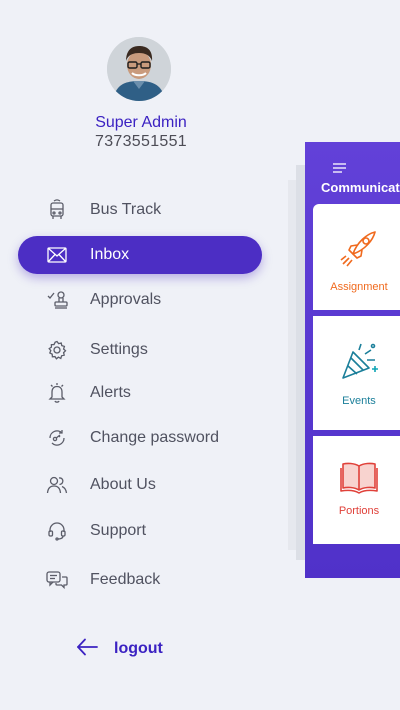 Image resolution: width=400 pixels, height=710 pixels. What do you see at coordinates (110, 254) in the screenshot?
I see `menu-item-label: Inbox` at bounding box center [110, 254].